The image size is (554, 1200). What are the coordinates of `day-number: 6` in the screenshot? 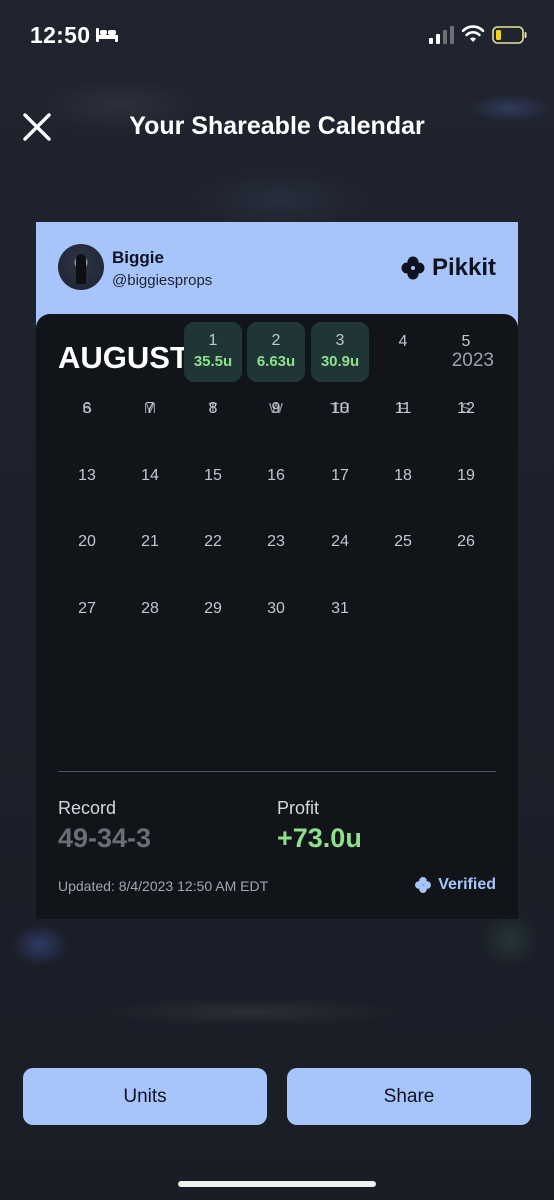 It's located at (87, 408).